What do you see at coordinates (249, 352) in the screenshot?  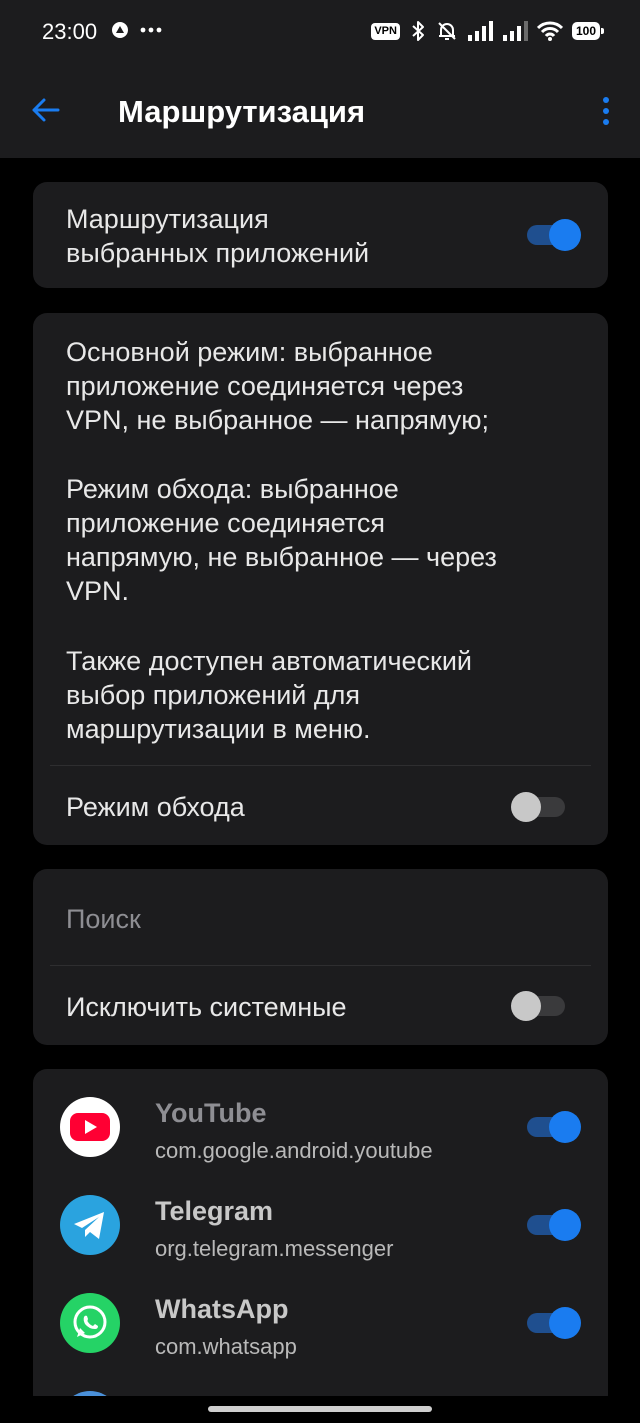 I see `info-line: Основной режим: выбранное` at bounding box center [249, 352].